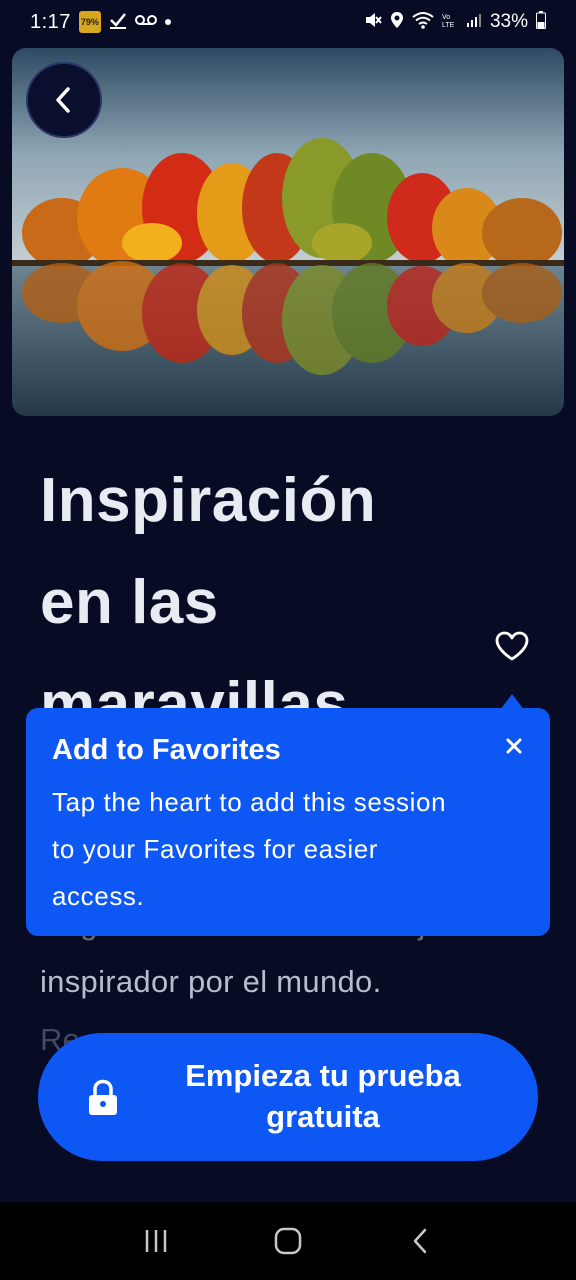  Describe the element at coordinates (541, 22) in the screenshot. I see `battery-icon` at that location.